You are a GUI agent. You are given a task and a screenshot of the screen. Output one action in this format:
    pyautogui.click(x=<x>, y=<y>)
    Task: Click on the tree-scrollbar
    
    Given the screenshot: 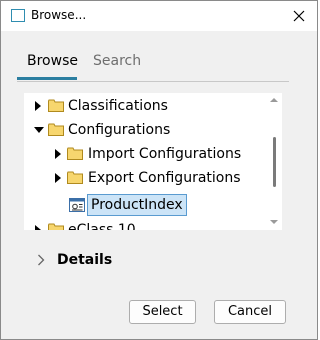 What is the action you would take?
    pyautogui.click(x=274, y=161)
    